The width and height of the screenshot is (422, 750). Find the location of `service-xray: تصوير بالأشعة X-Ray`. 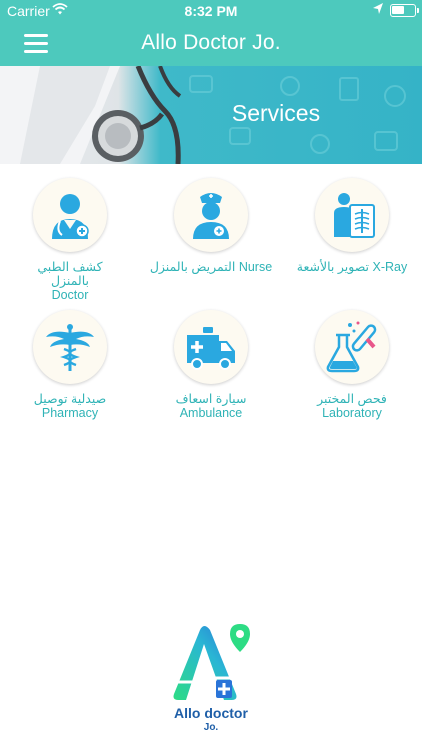

service-xray: تصوير بالأشعة X-Ray is located at coordinates (352, 226).